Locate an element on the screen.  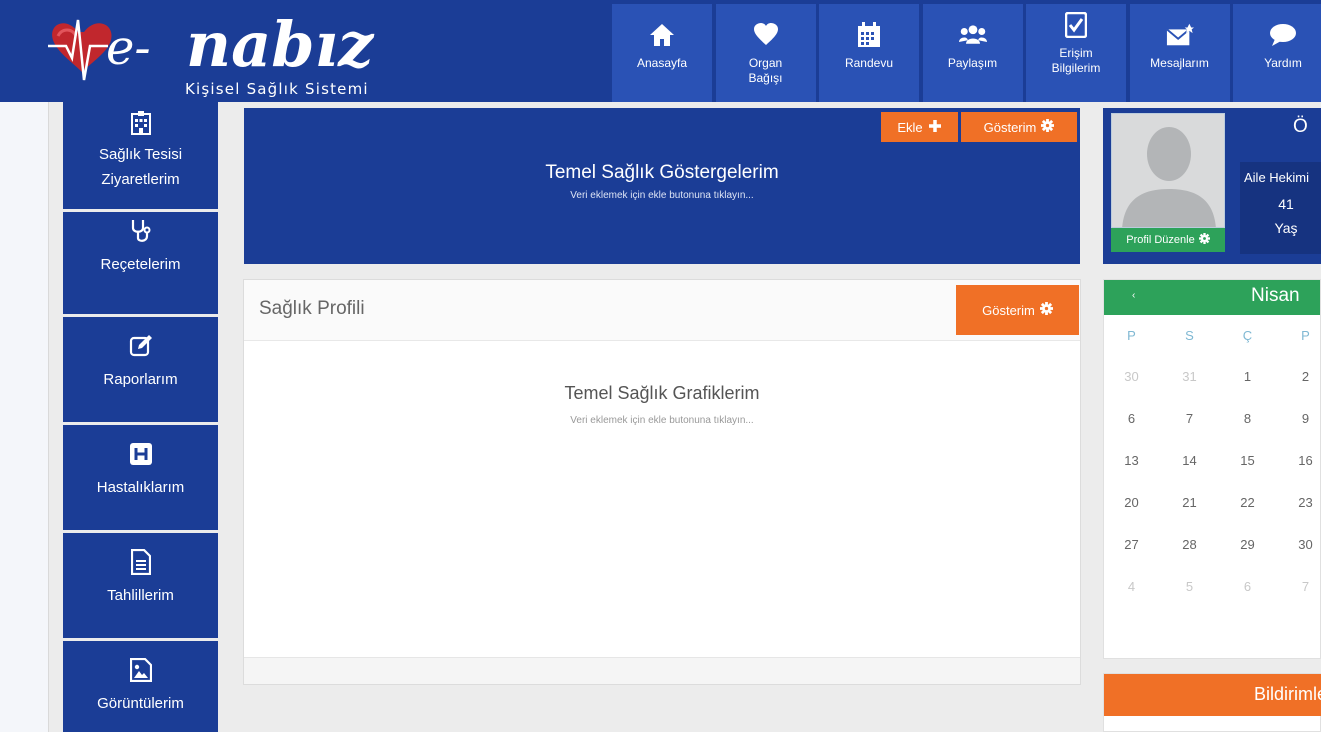
ekle-button: Ekle is located at coordinates (919, 127).